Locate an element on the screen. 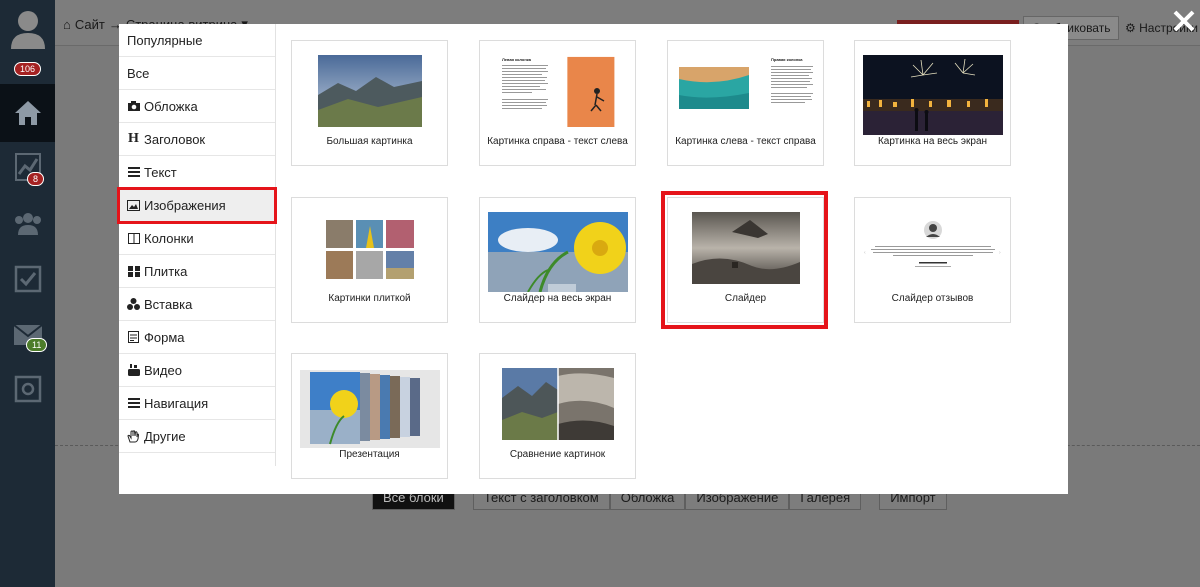 The height and width of the screenshot is (587, 1200). block-card-fullscreen-image: Картинка на весь экран is located at coordinates (932, 103).